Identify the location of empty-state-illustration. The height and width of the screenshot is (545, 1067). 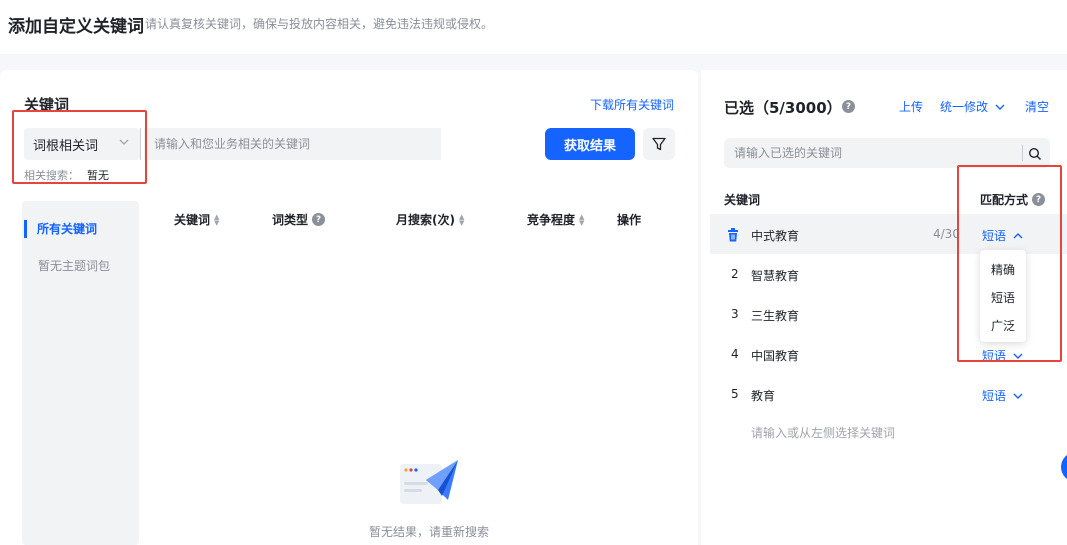
(430, 486).